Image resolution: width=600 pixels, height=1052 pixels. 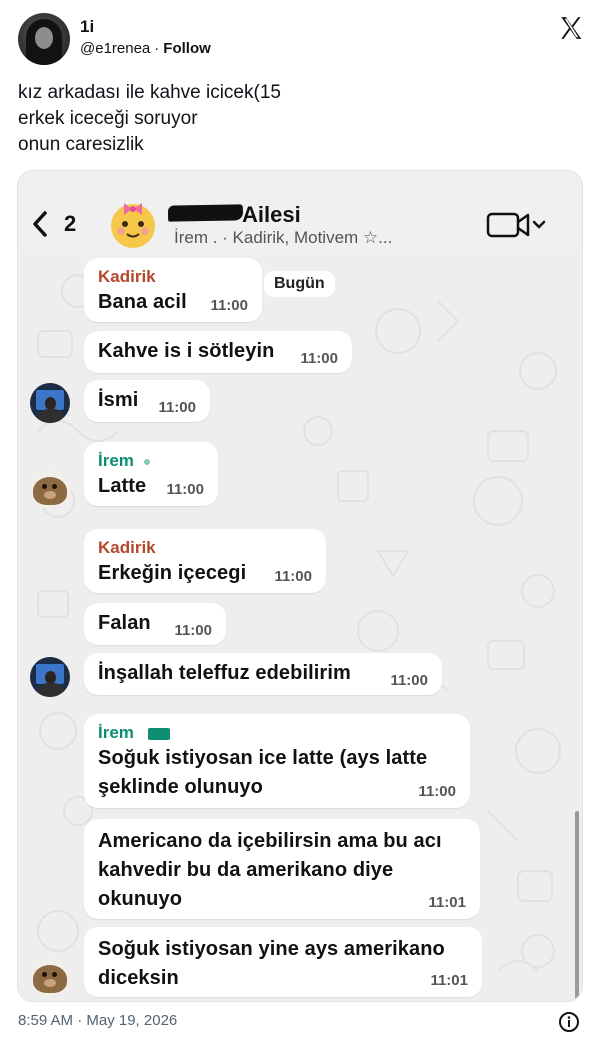 What do you see at coordinates (246, 870) in the screenshot?
I see `message-text-line: kahvedir bu da amerikano diye` at bounding box center [246, 870].